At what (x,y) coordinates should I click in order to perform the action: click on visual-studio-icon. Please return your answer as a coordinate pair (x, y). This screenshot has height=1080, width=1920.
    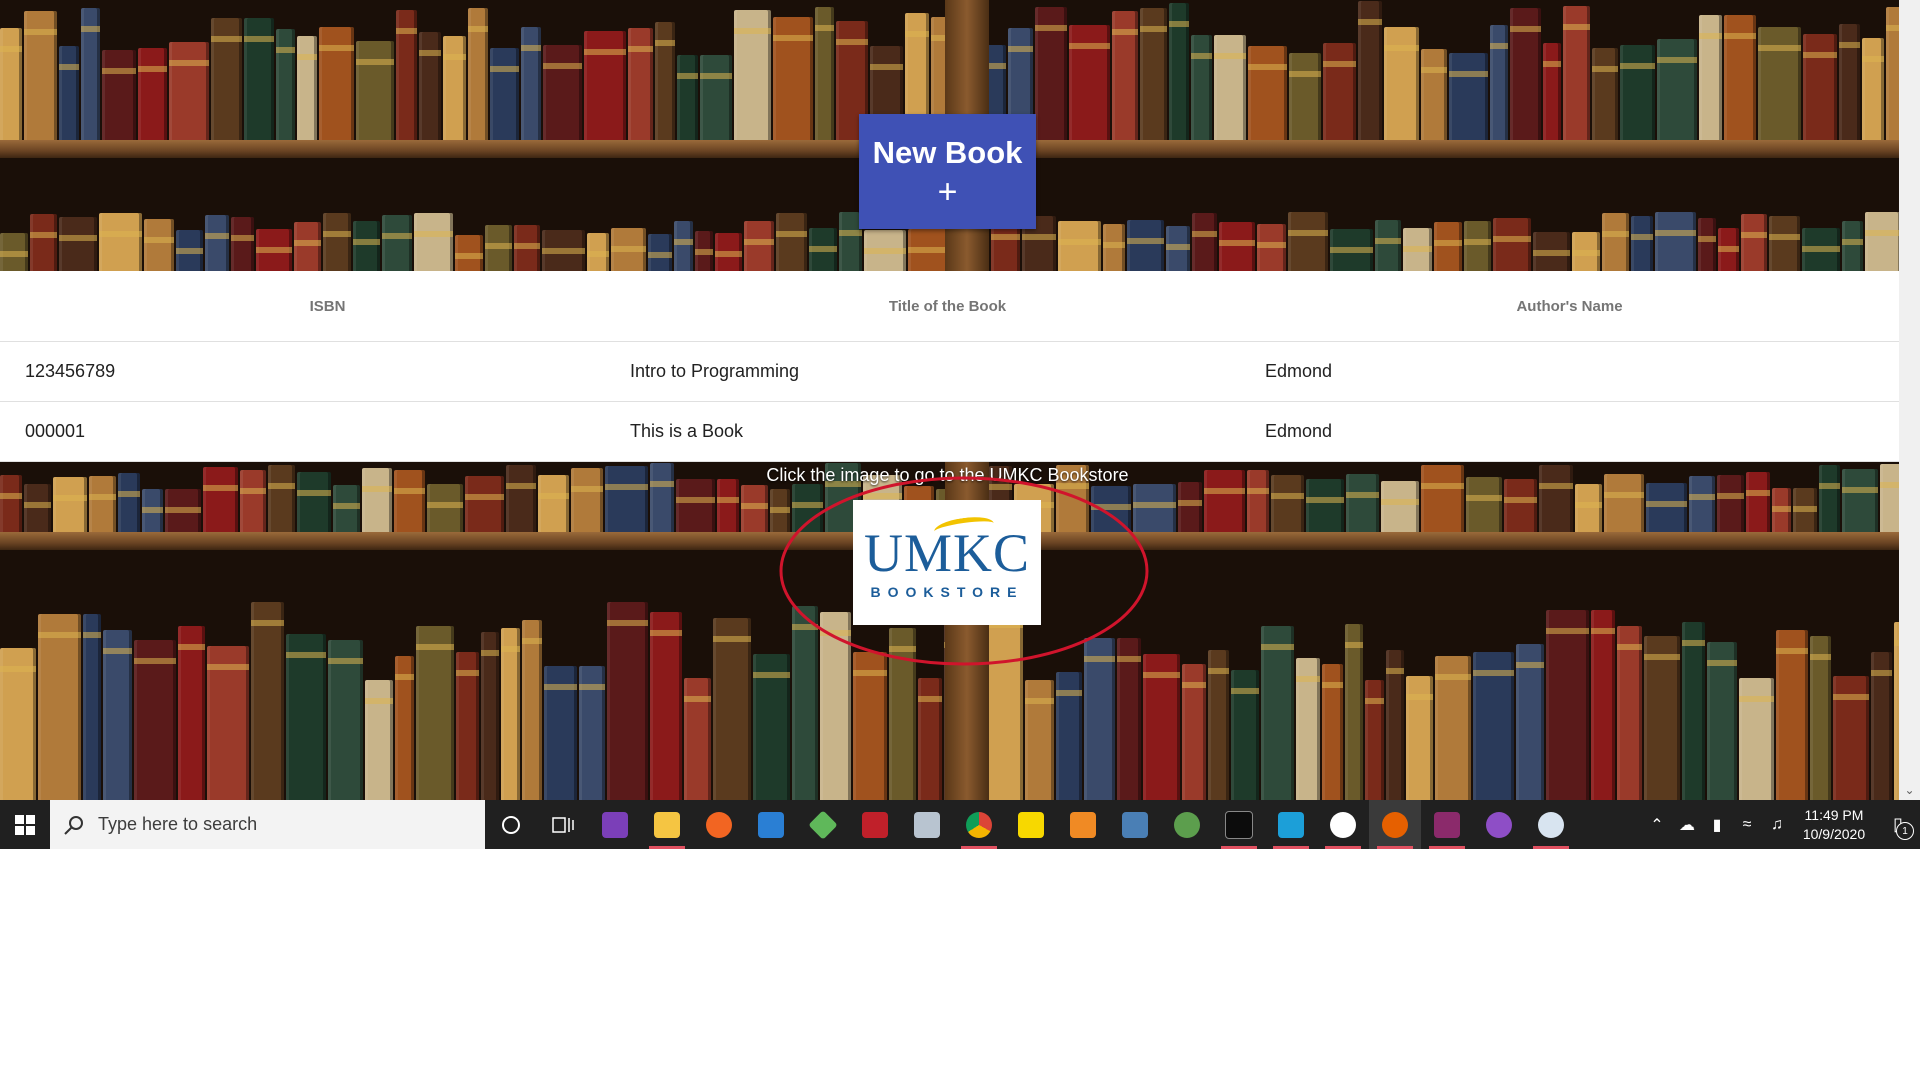
    Looking at the image, I should click on (615, 824).